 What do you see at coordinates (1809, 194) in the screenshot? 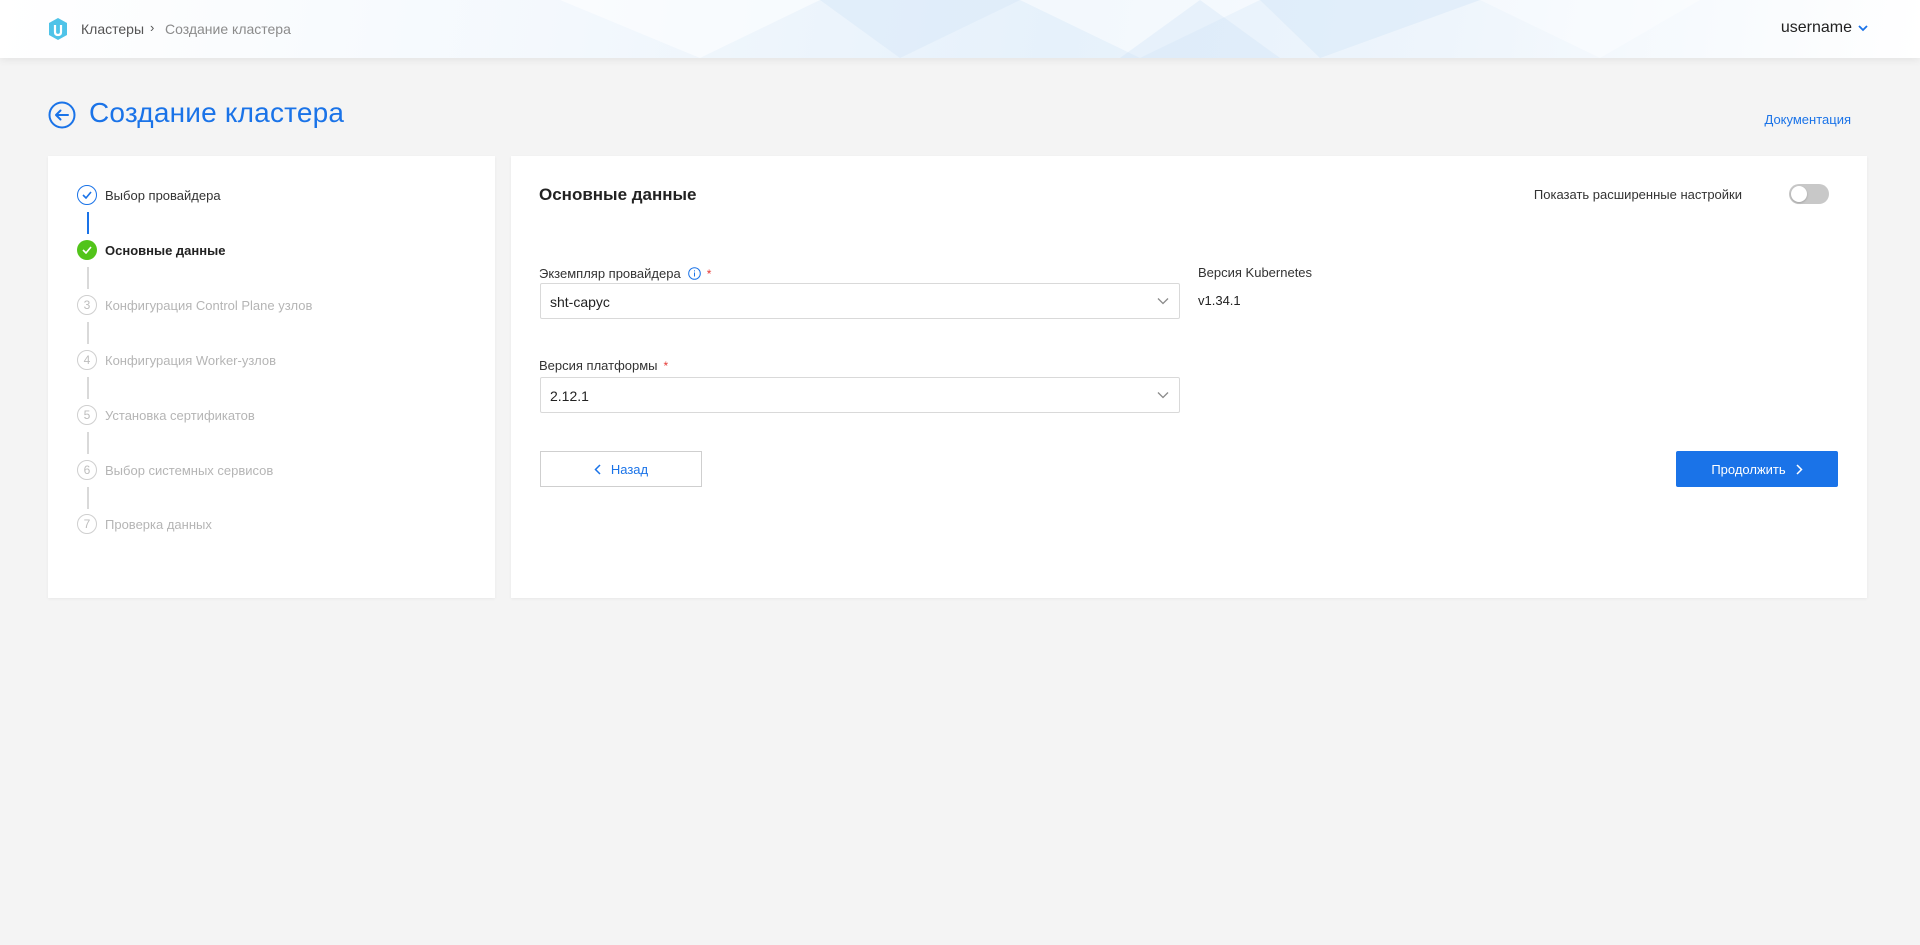
I see `advanced-settings-toggle` at bounding box center [1809, 194].